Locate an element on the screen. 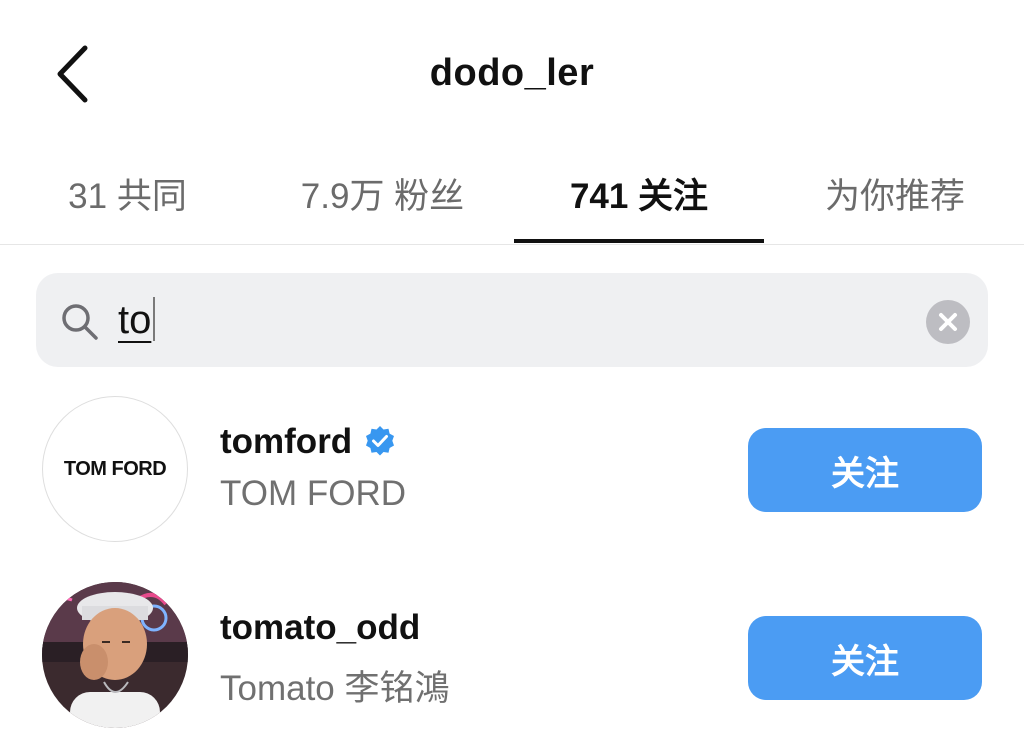  username: tomato_odd is located at coordinates (320, 628).